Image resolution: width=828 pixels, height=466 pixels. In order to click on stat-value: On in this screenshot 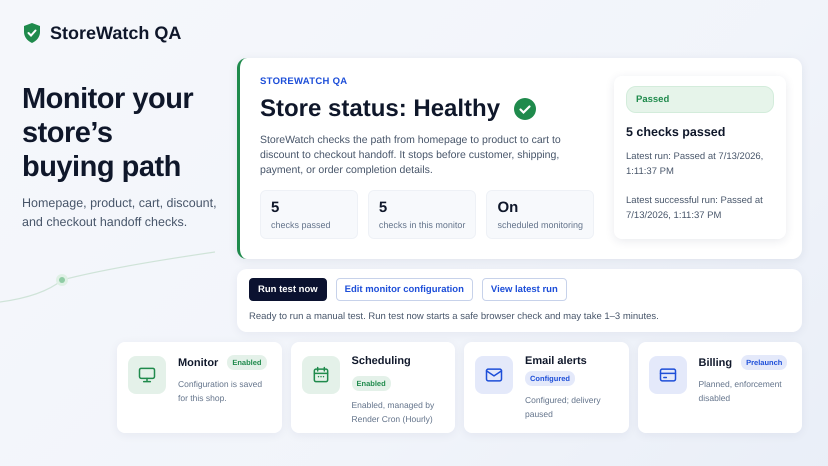, I will do `click(508, 207)`.